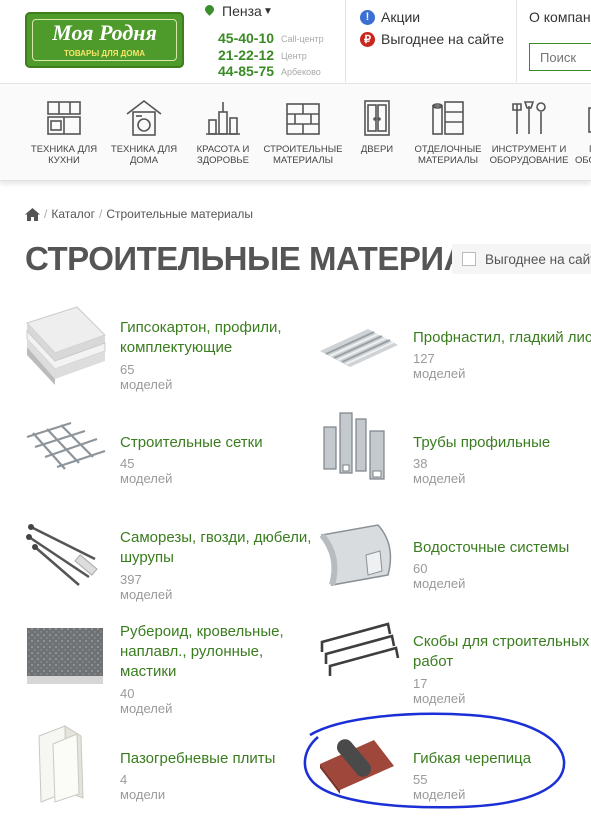 The image size is (591, 821). I want to click on breadcrumb-current: Строительные материалы, so click(179, 214).